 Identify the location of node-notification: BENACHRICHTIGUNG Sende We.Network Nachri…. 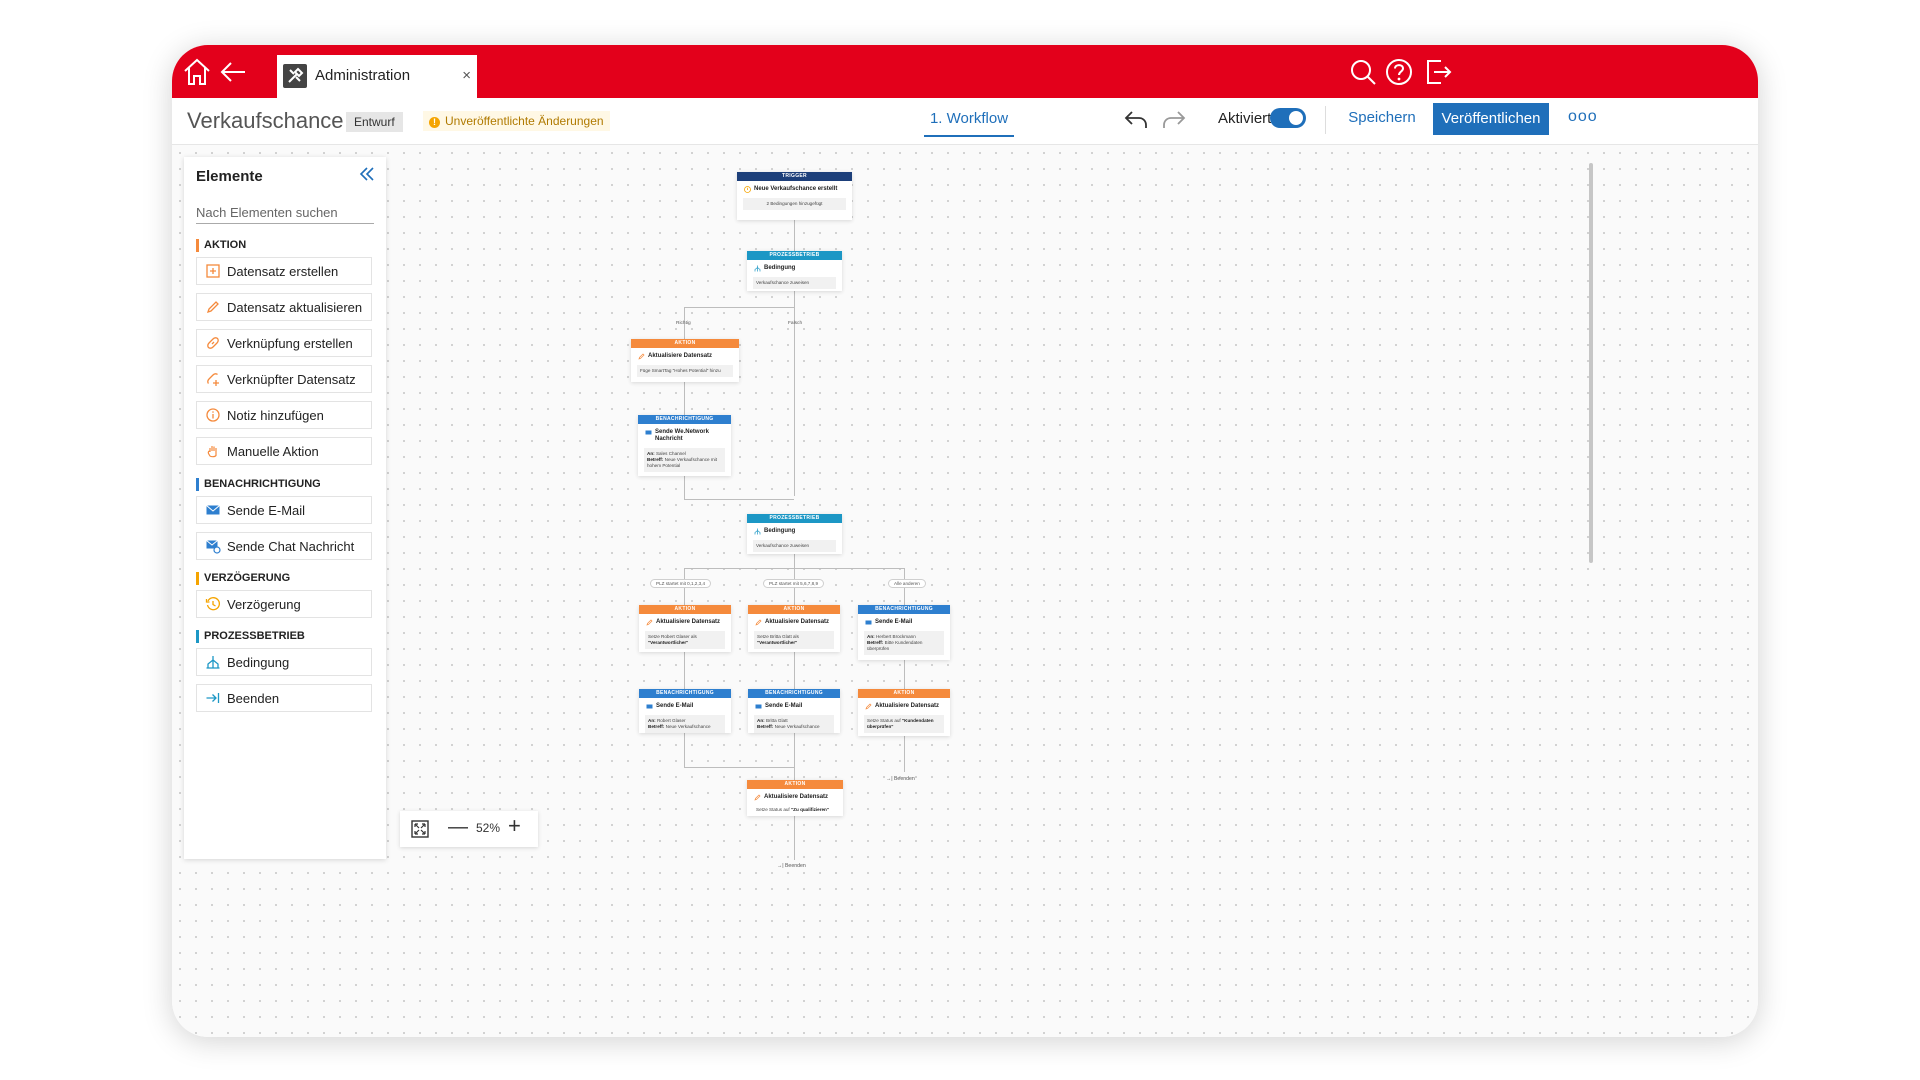
(684, 445).